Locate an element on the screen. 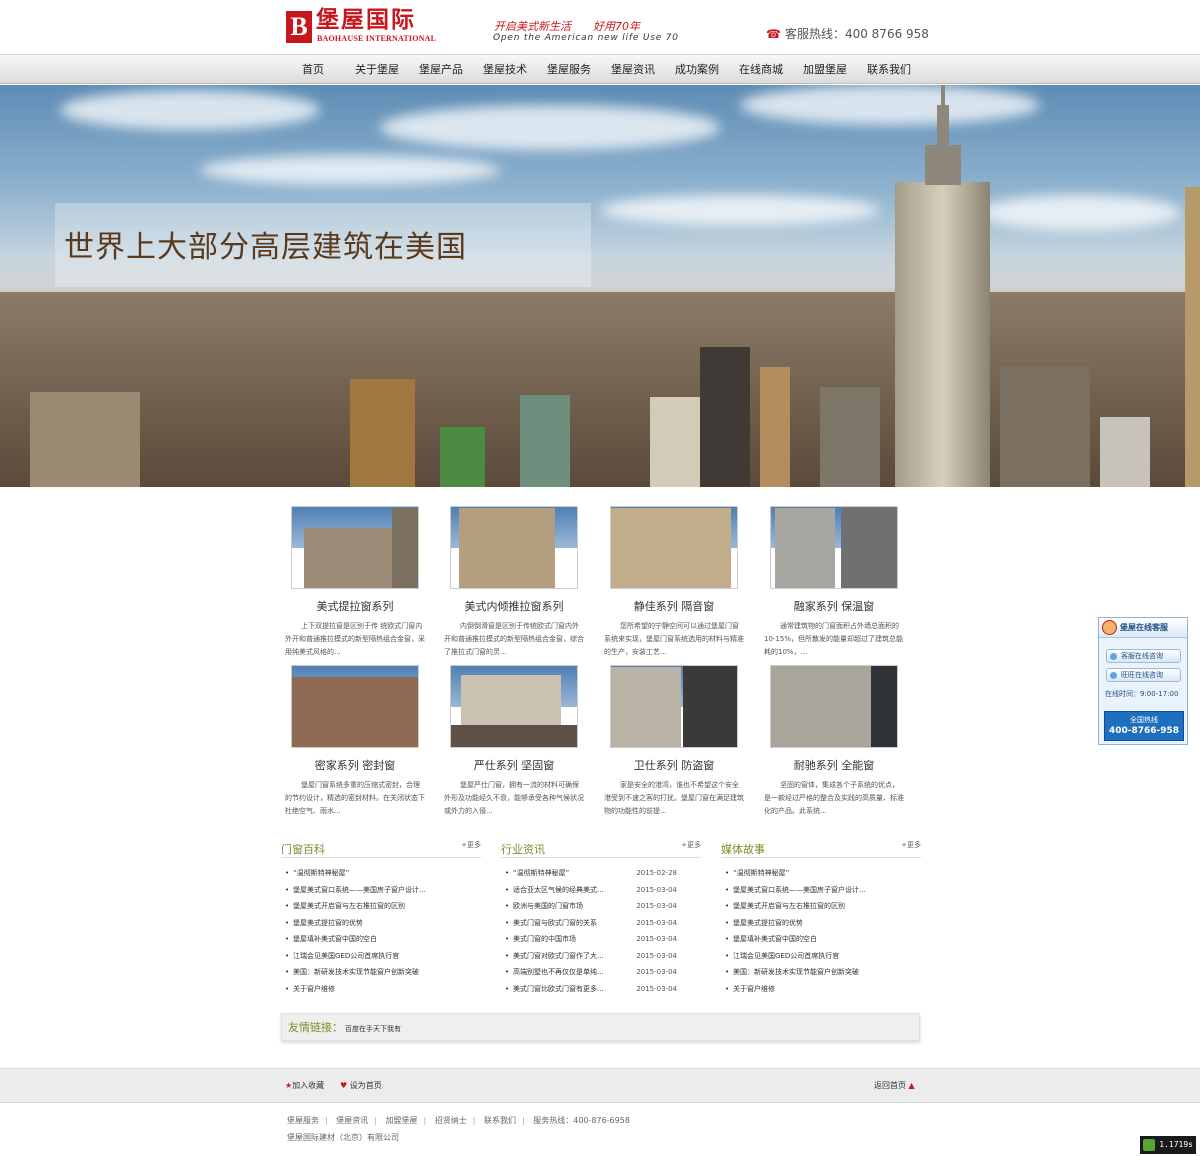 This screenshot has width=1200, height=1156. footer-link: 加盟堡屋 is located at coordinates (402, 1120).